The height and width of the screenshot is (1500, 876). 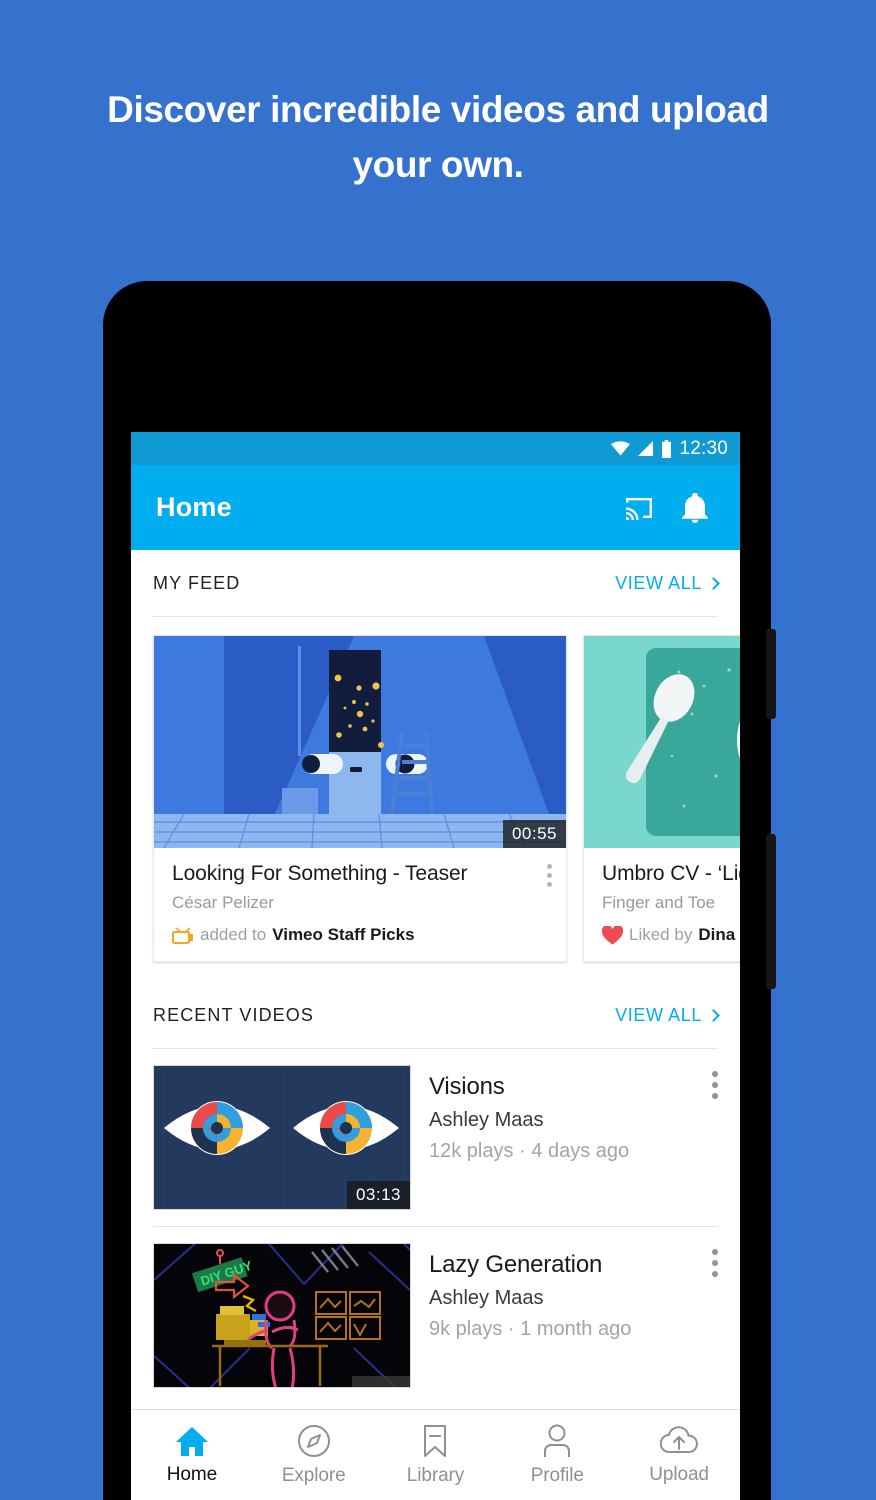 I want to click on bottom-navigation: Home Explore Library Profile Upload, so click(x=435, y=1454).